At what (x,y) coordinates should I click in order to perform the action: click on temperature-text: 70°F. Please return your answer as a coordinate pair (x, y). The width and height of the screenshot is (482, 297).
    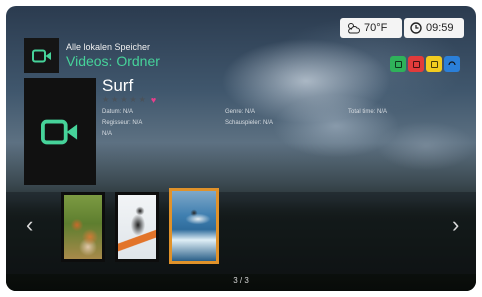
    Looking at the image, I should click on (376, 28).